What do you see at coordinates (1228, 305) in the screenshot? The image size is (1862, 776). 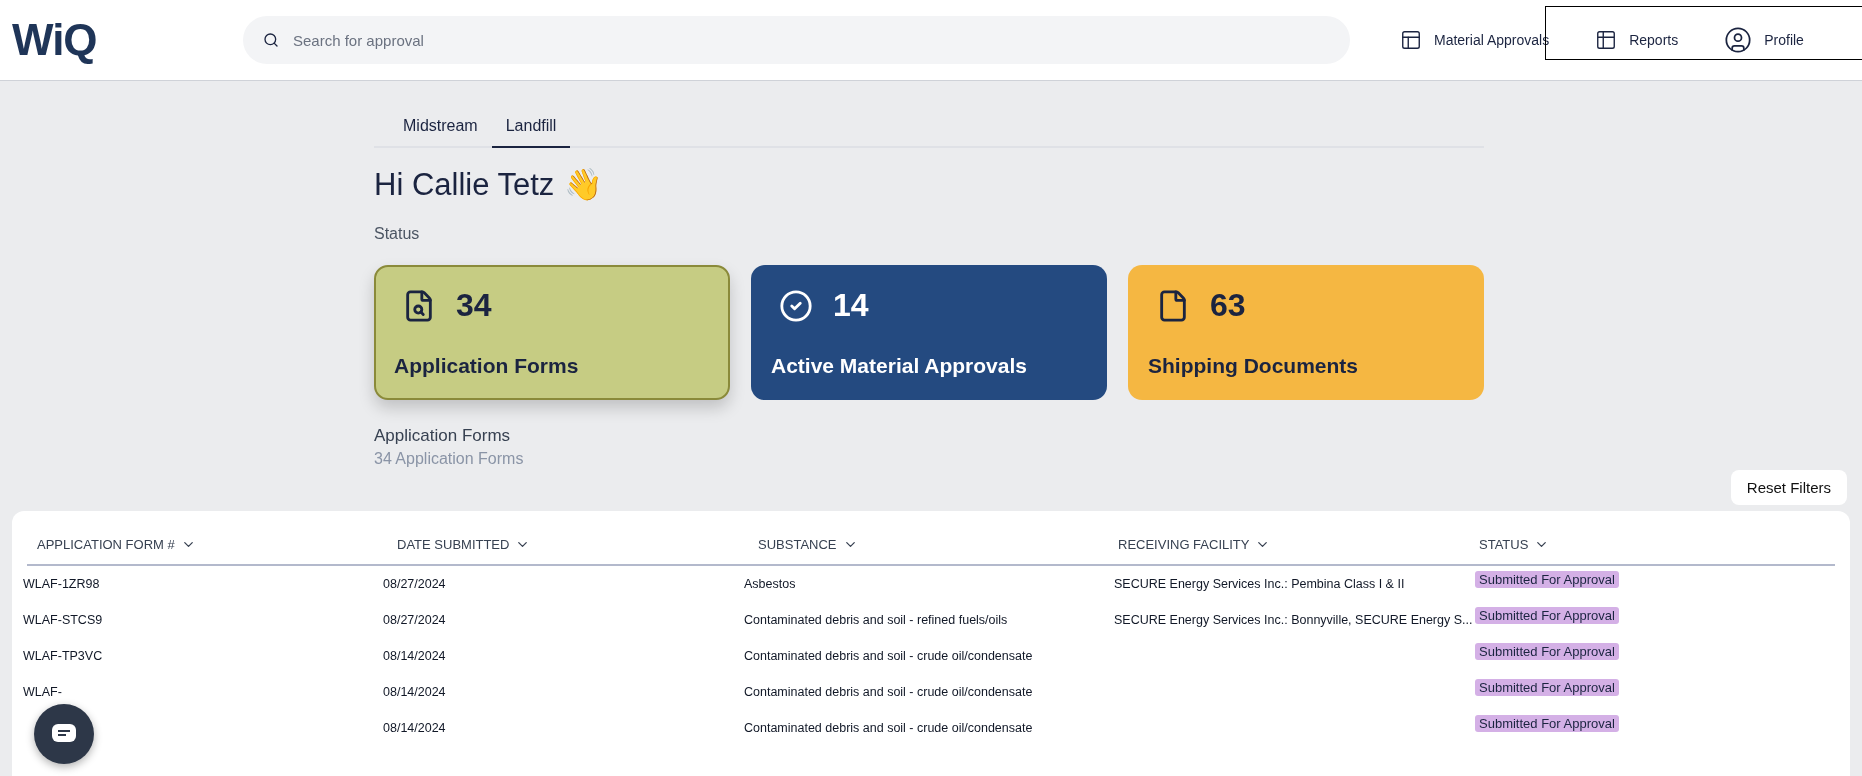 I see `card-count: 63` at bounding box center [1228, 305].